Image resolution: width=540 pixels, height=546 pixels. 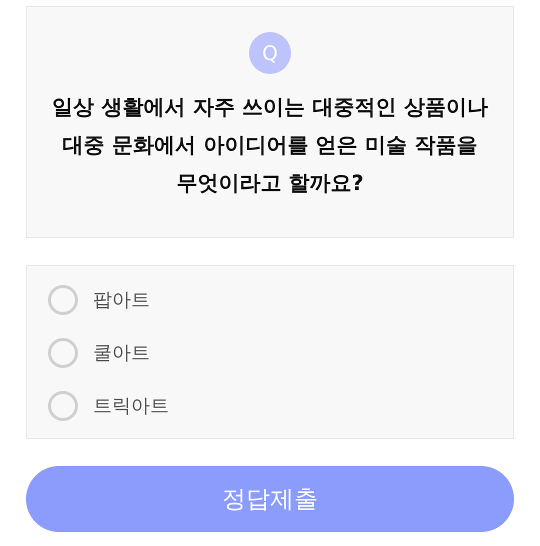 What do you see at coordinates (121, 300) in the screenshot?
I see `option-label: 팝아트` at bounding box center [121, 300].